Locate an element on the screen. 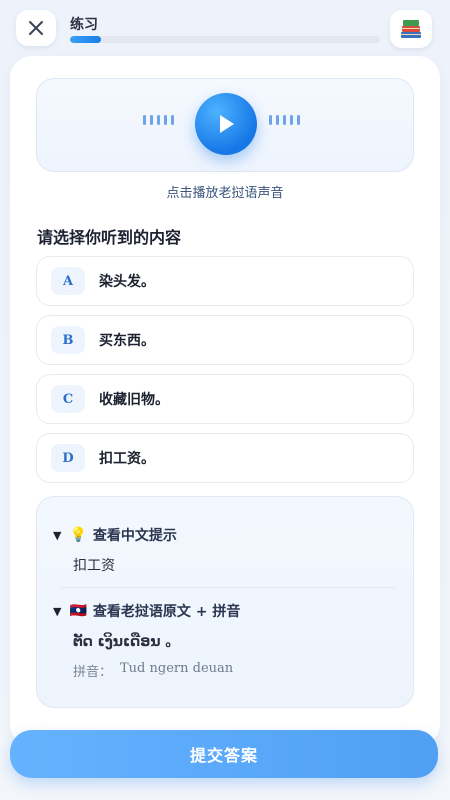 This screenshot has width=450, height=800. play-icon is located at coordinates (227, 124).